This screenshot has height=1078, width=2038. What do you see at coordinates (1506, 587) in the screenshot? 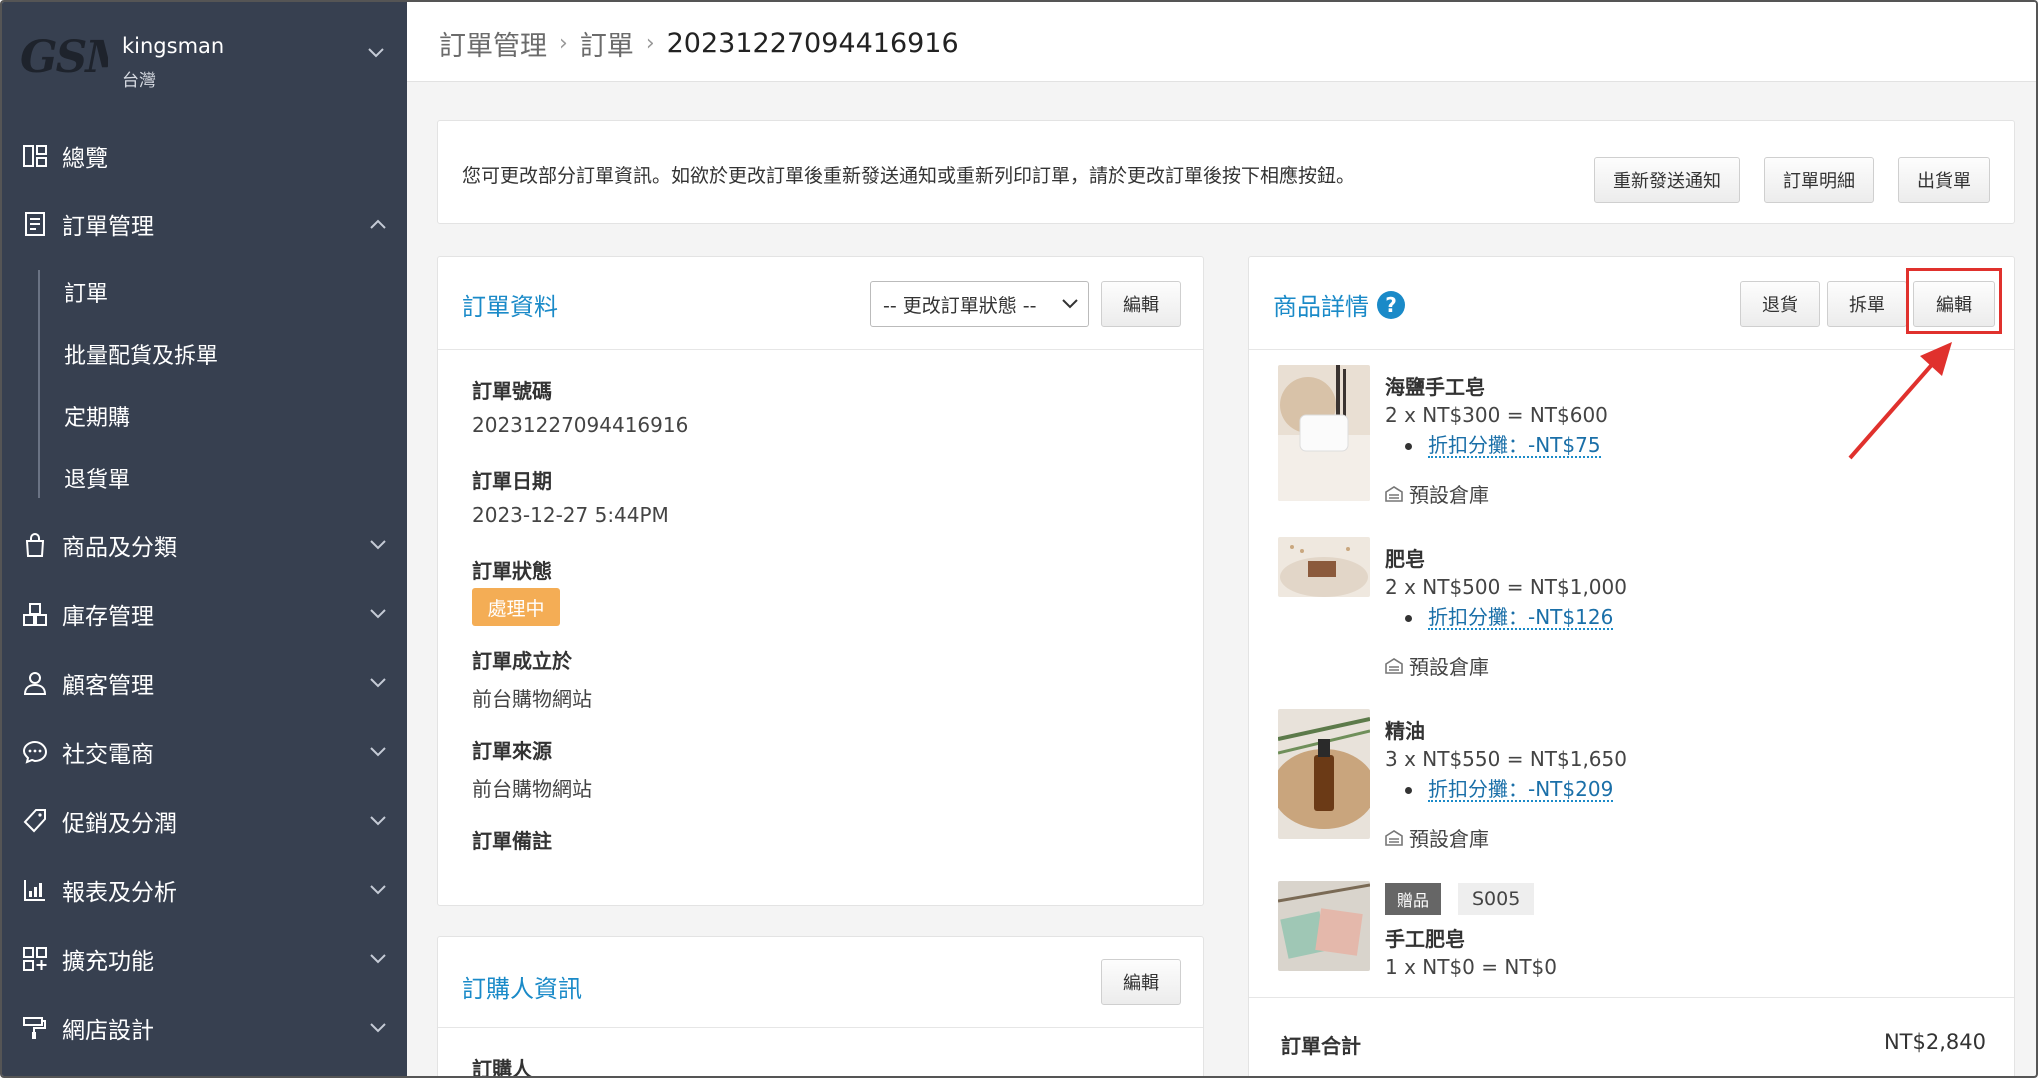
I see `product-price-calc: 2 x NT$500 = NT$1,000` at bounding box center [1506, 587].